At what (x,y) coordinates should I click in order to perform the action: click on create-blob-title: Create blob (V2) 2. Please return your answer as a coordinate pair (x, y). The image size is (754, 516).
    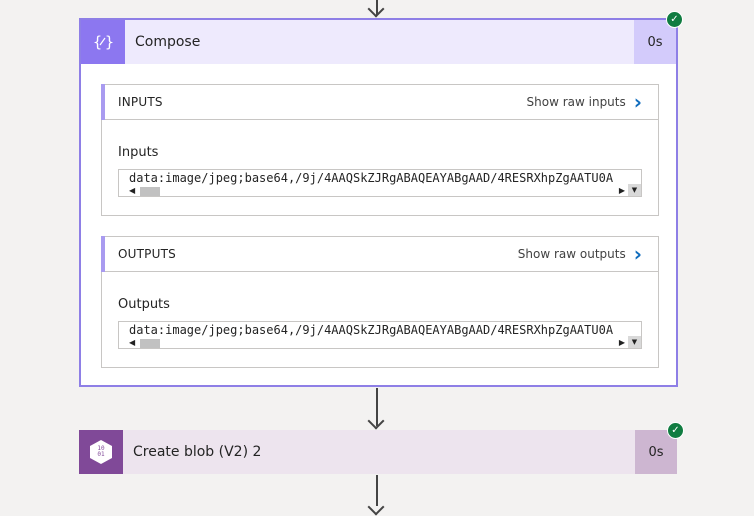
    Looking at the image, I should click on (197, 452).